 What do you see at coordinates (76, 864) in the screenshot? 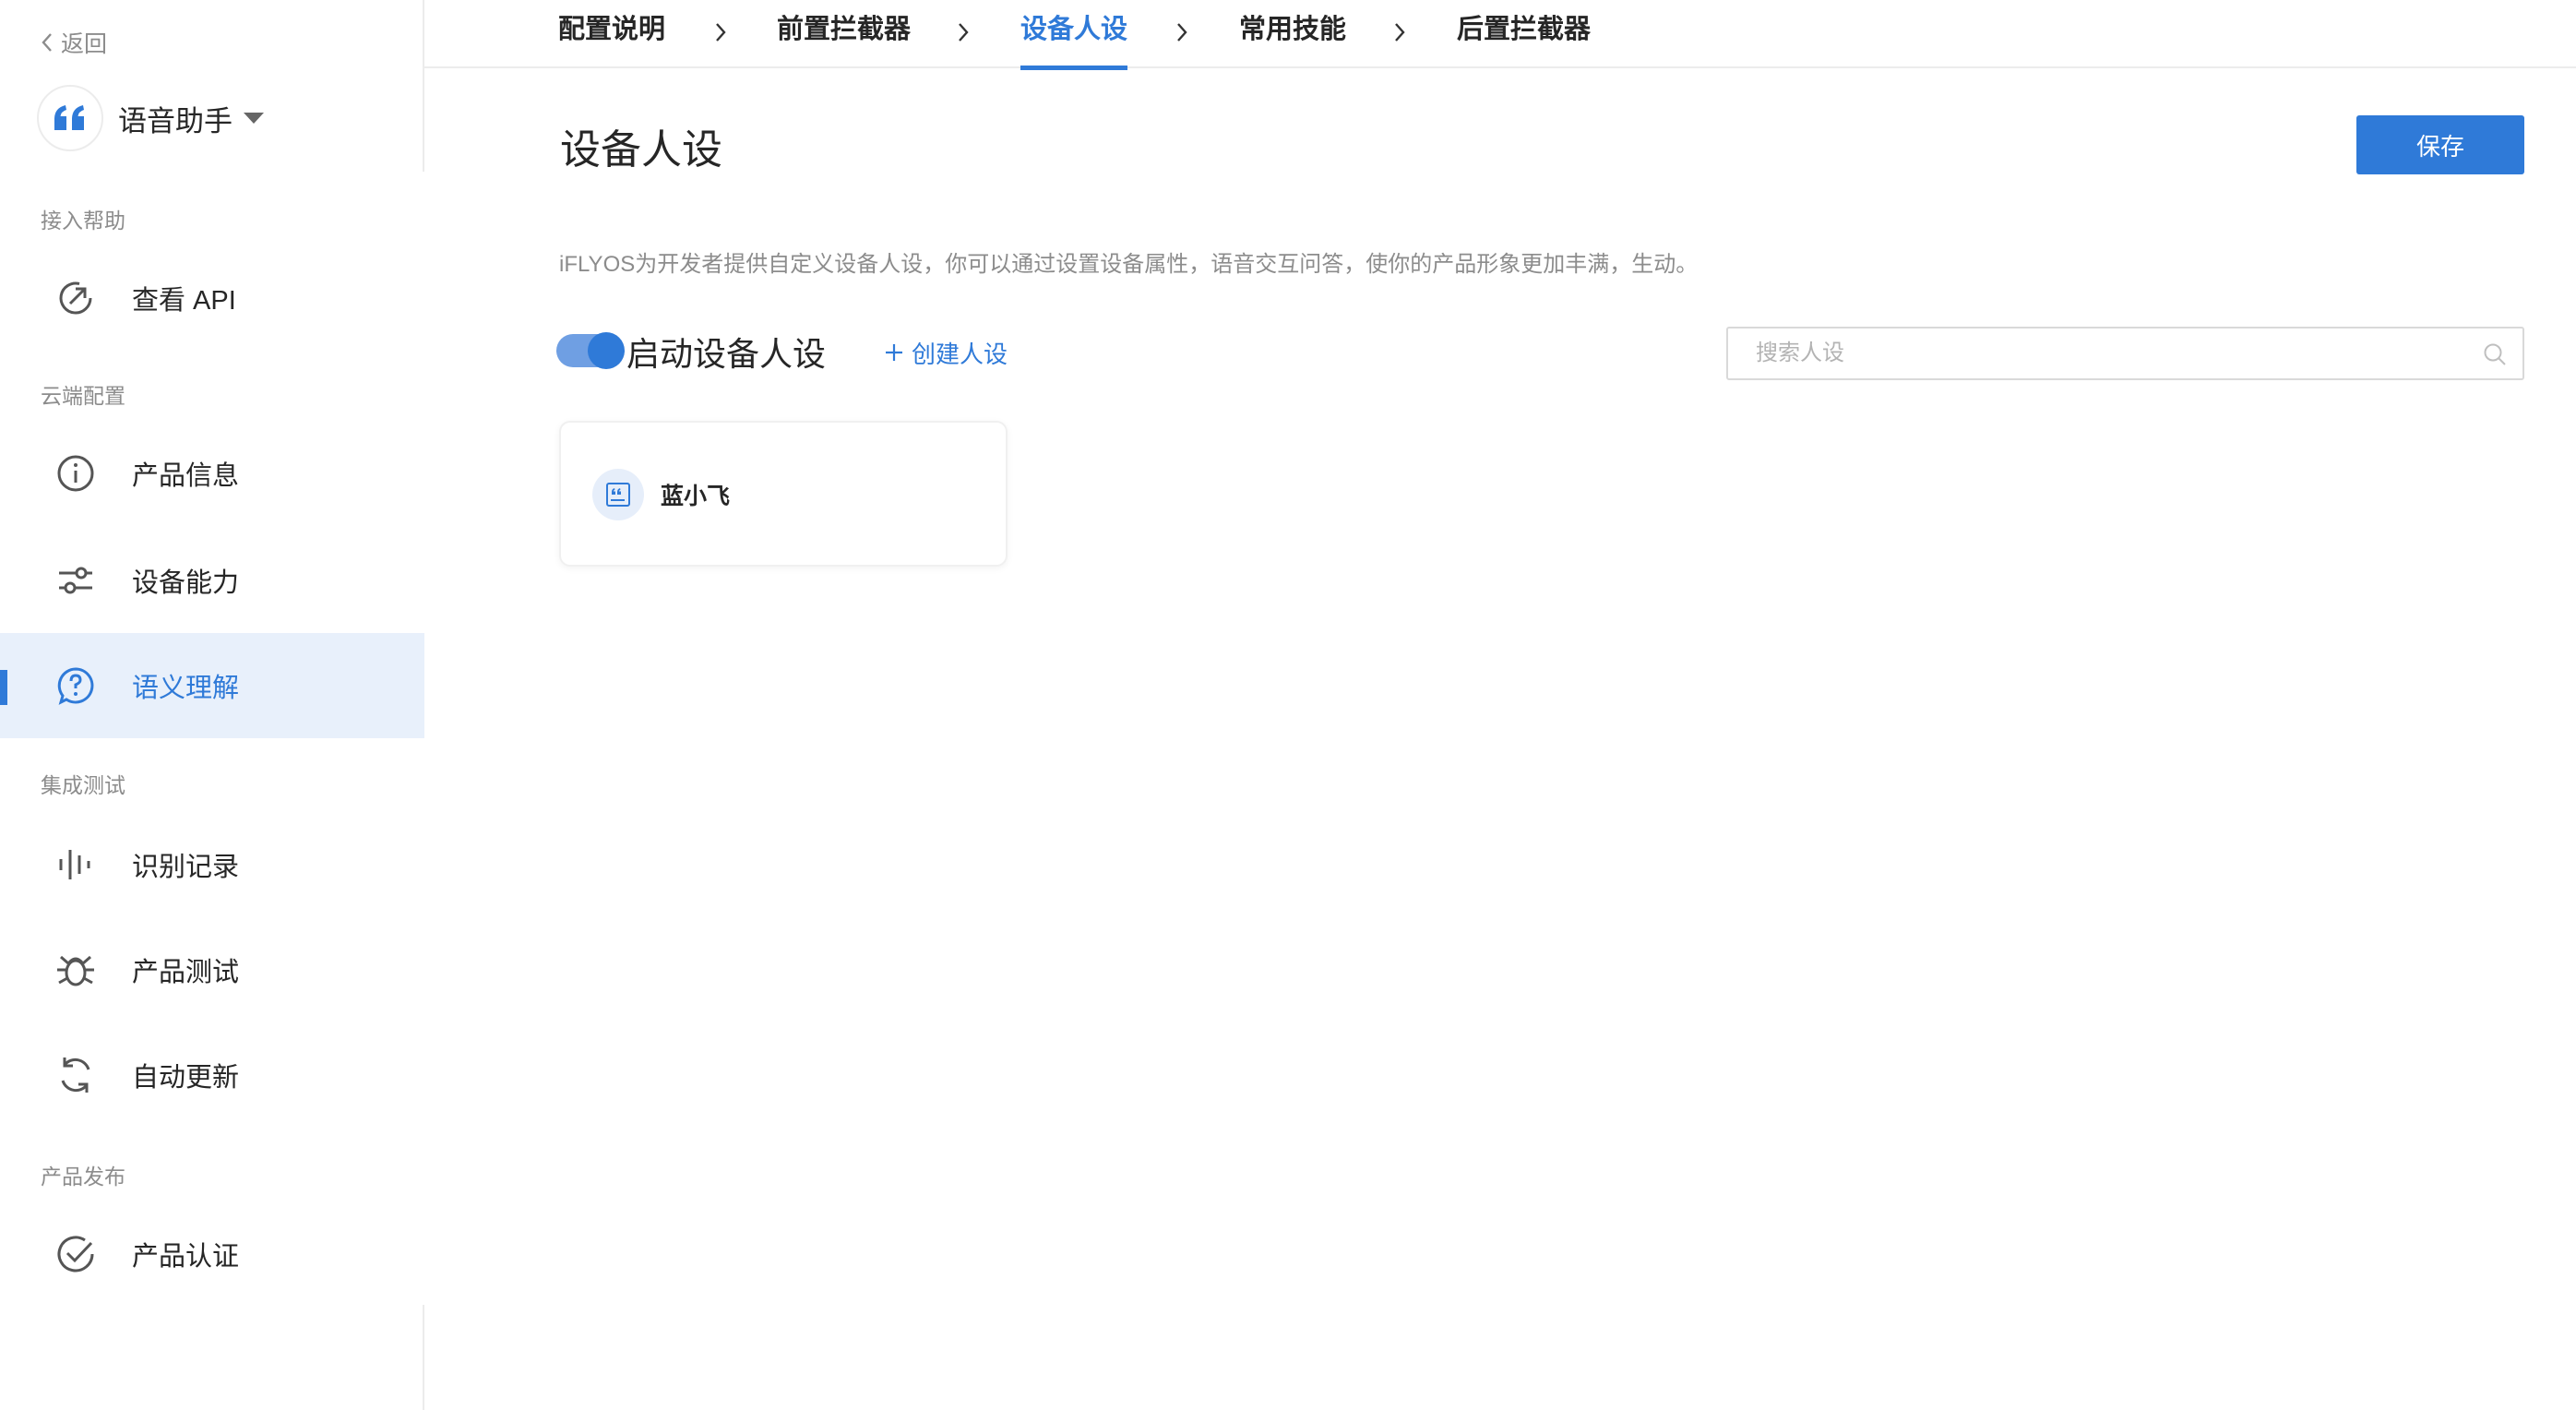
I see `waveform-icon` at bounding box center [76, 864].